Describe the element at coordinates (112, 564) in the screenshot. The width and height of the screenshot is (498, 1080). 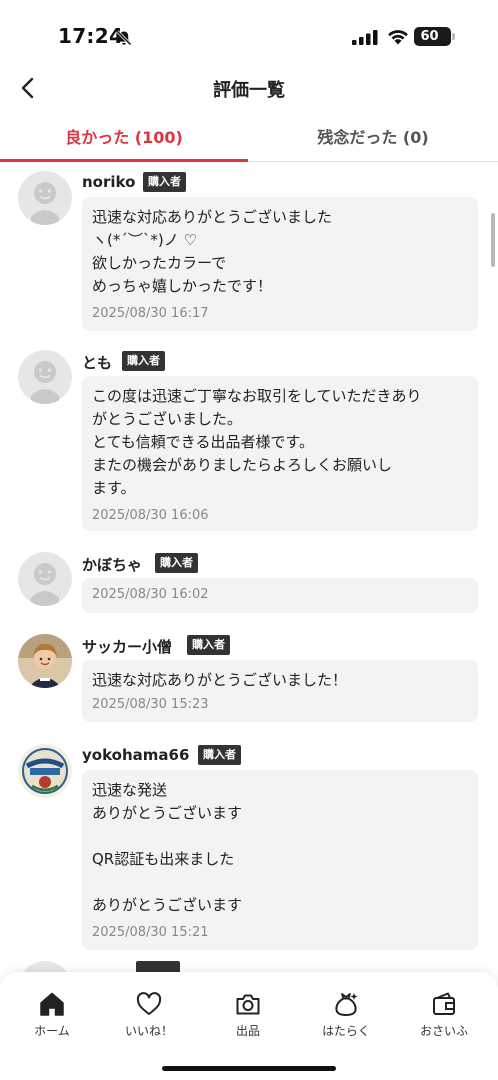
I see `reviewer-name: かぼちゃ` at that location.